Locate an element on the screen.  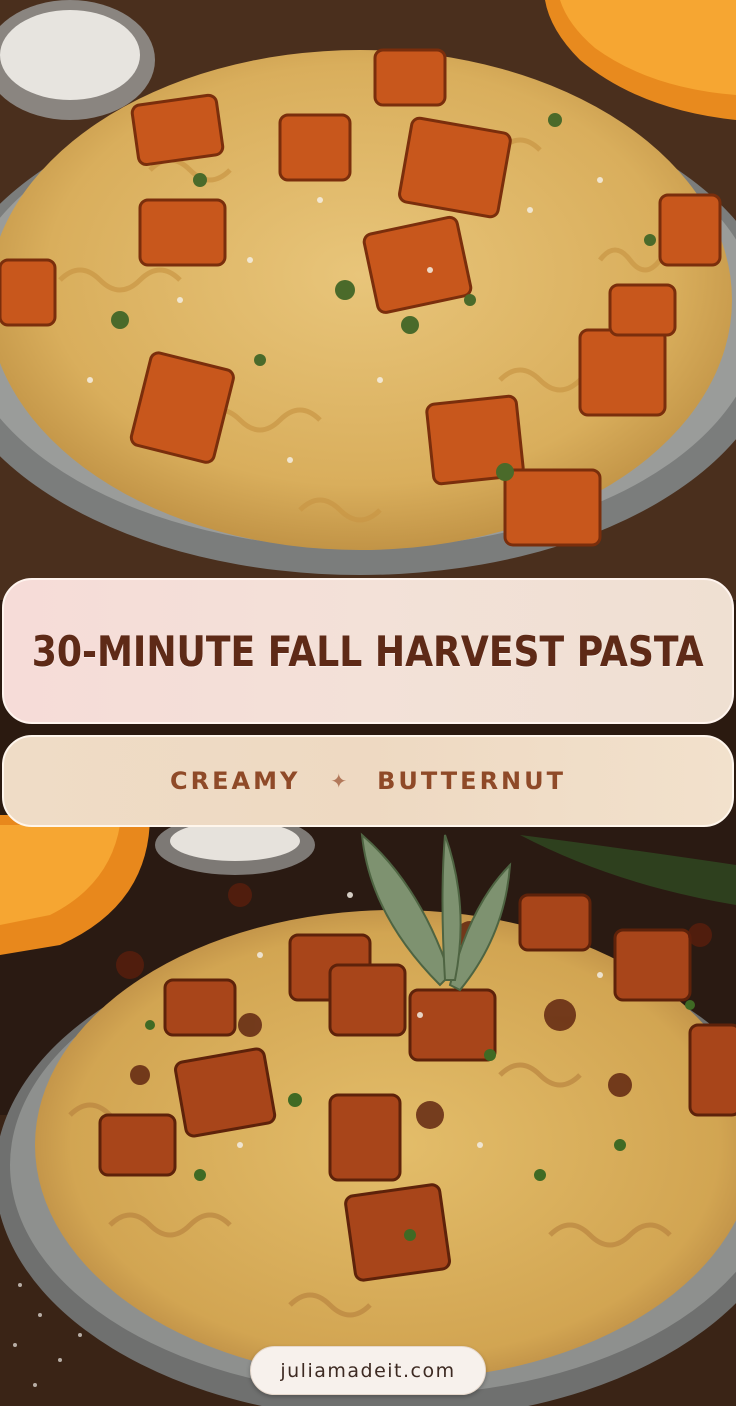
website-link: juliamadeit.com is located at coordinates (367, 1371).